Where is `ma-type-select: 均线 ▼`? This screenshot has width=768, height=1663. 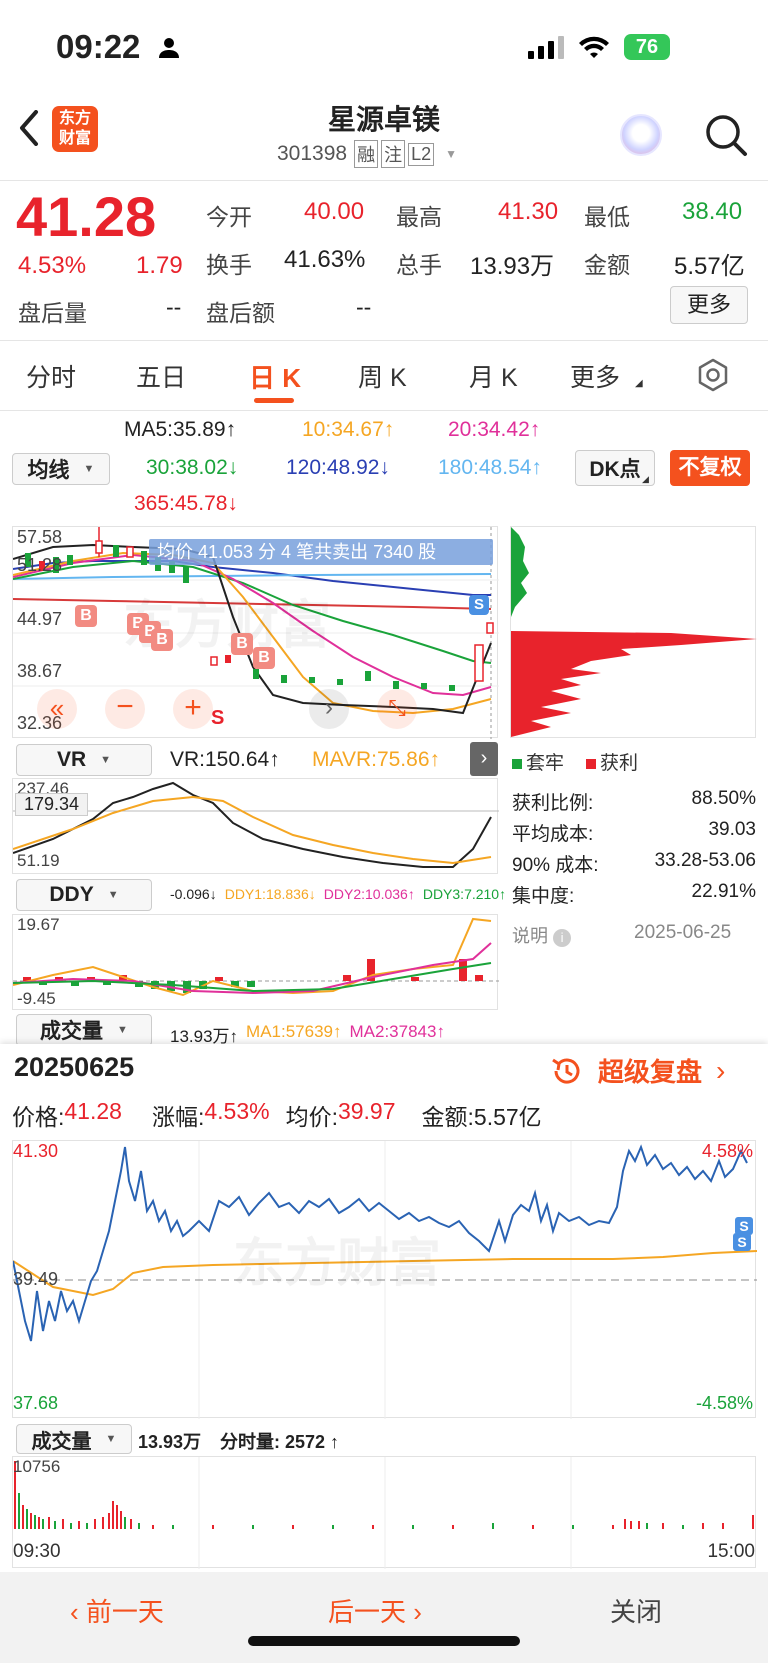 ma-type-select: 均线 ▼ is located at coordinates (61, 469).